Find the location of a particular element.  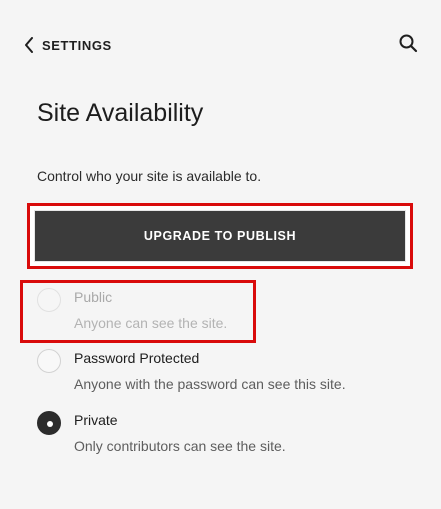

chevron-left-icon is located at coordinates (29, 45).